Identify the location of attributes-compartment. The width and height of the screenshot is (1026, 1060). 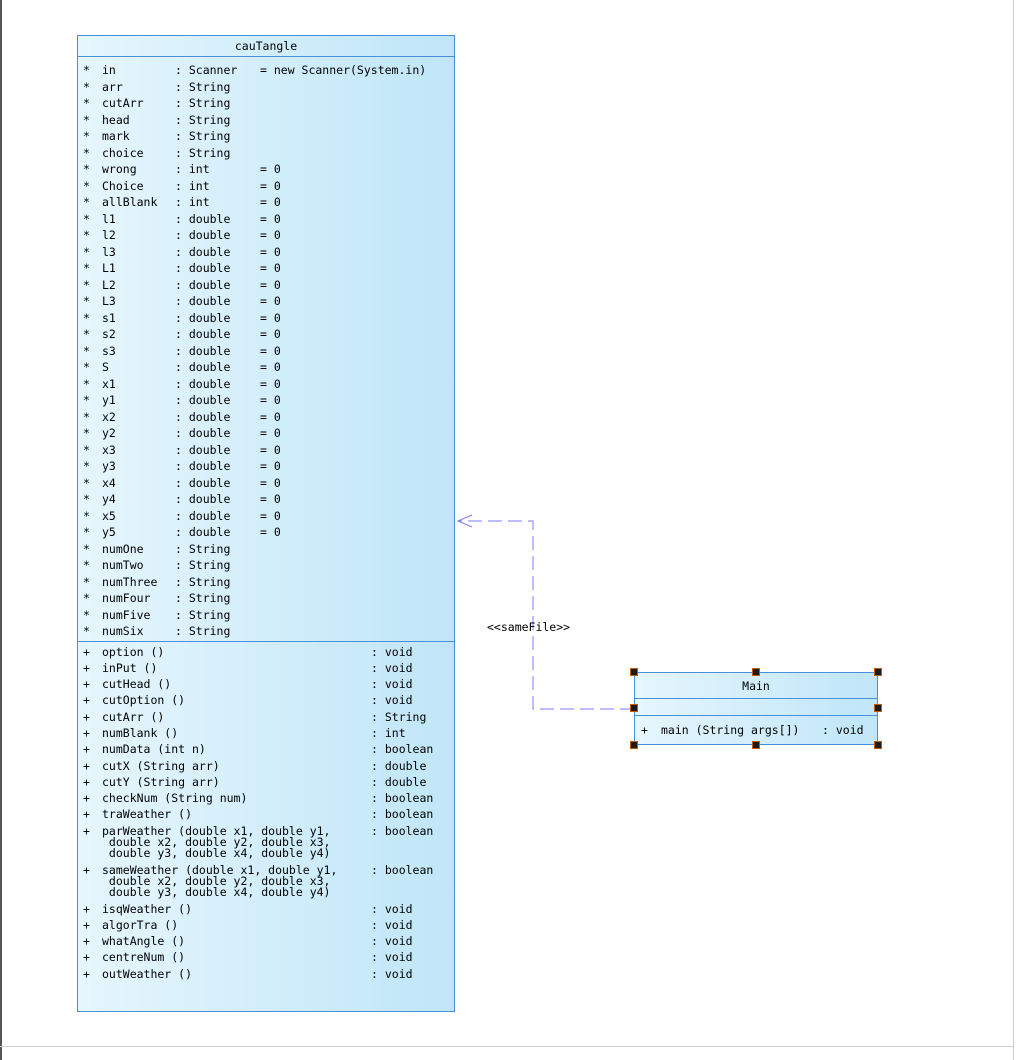
(756, 707).